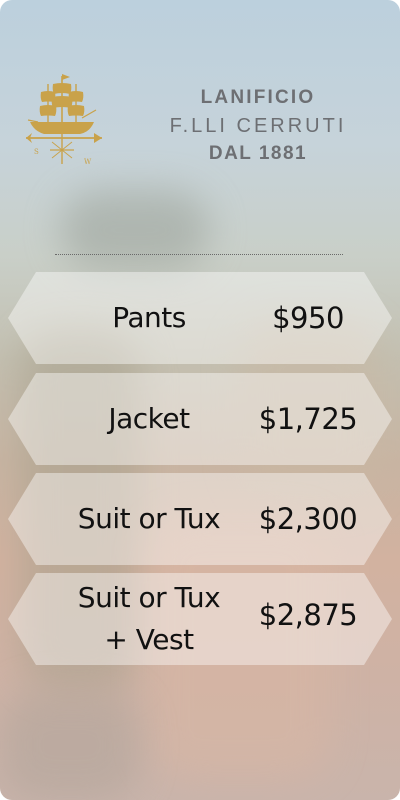  I want to click on item-price: $2,300, so click(308, 519).